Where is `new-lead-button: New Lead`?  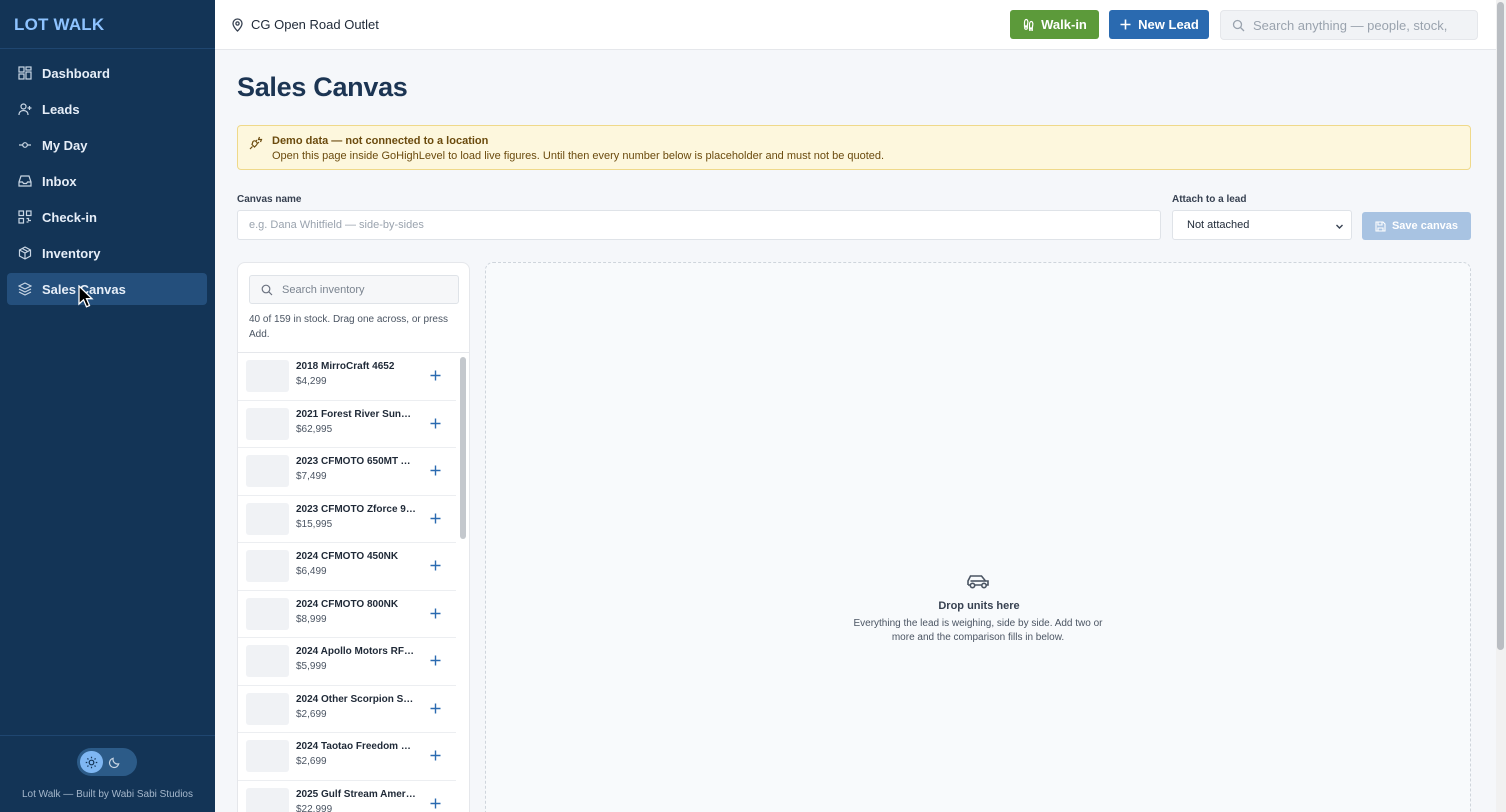 new-lead-button: New Lead is located at coordinates (1159, 24).